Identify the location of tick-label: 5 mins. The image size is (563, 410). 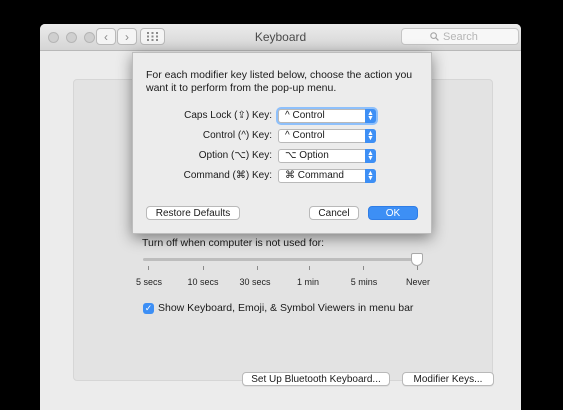
(364, 282).